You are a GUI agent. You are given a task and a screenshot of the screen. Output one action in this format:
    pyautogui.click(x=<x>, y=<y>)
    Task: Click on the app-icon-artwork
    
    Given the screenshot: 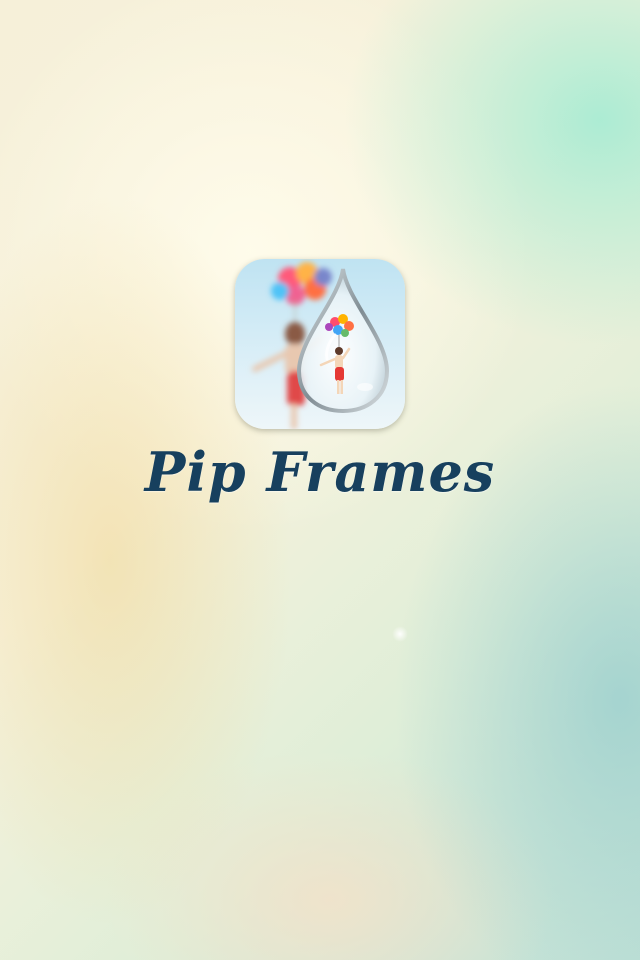 What is the action you would take?
    pyautogui.click(x=321, y=345)
    